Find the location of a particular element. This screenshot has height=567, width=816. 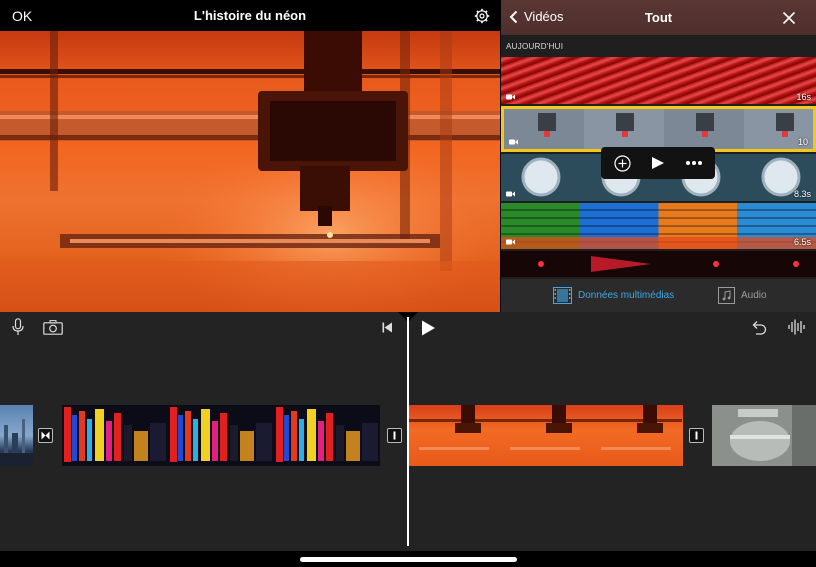

timeline-clip-city-skyline is located at coordinates (16, 435).